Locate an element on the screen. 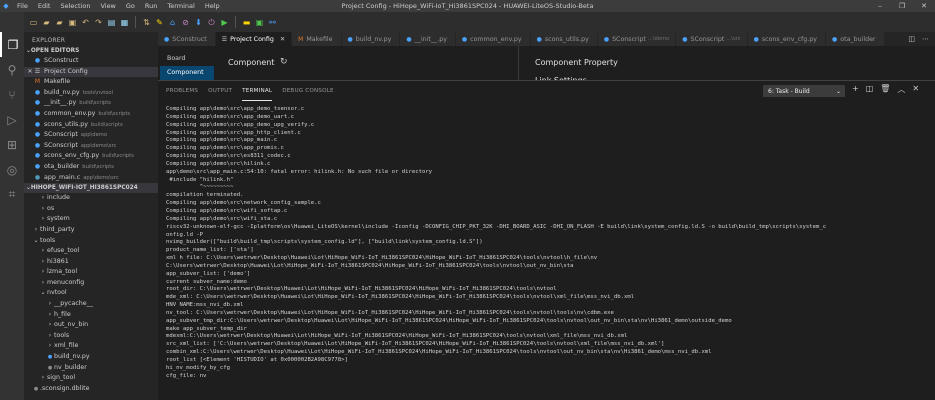 This screenshot has height=400, width=935. close-window-icon: ✕ is located at coordinates (924, 6).